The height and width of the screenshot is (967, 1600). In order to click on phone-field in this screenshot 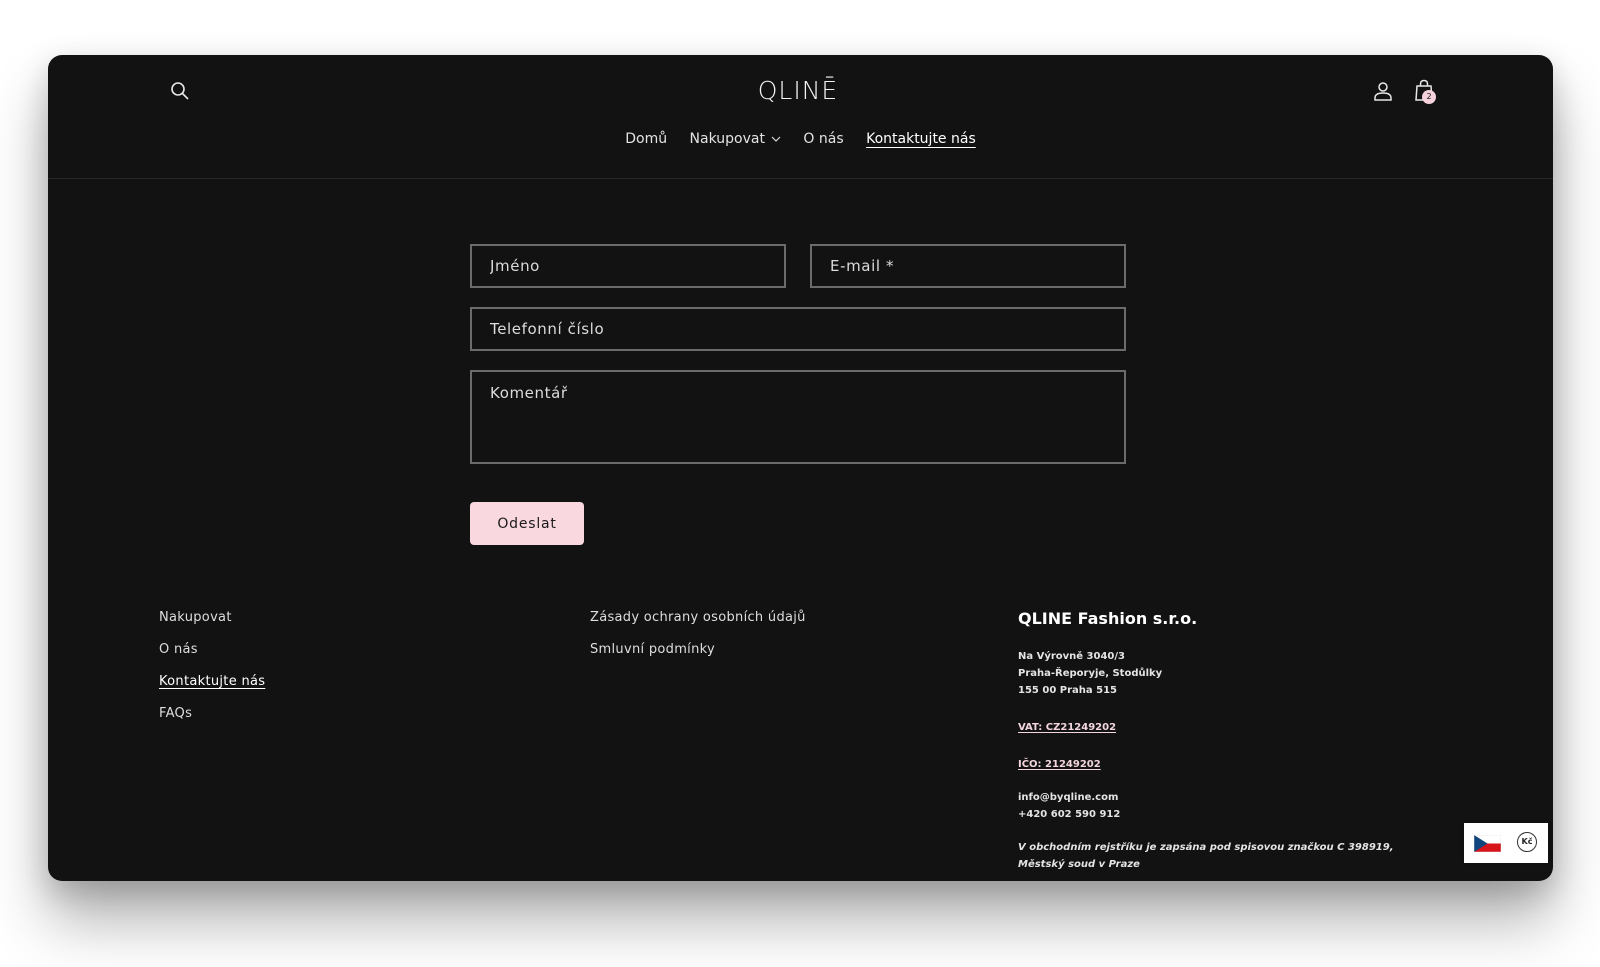, I will do `click(798, 329)`.